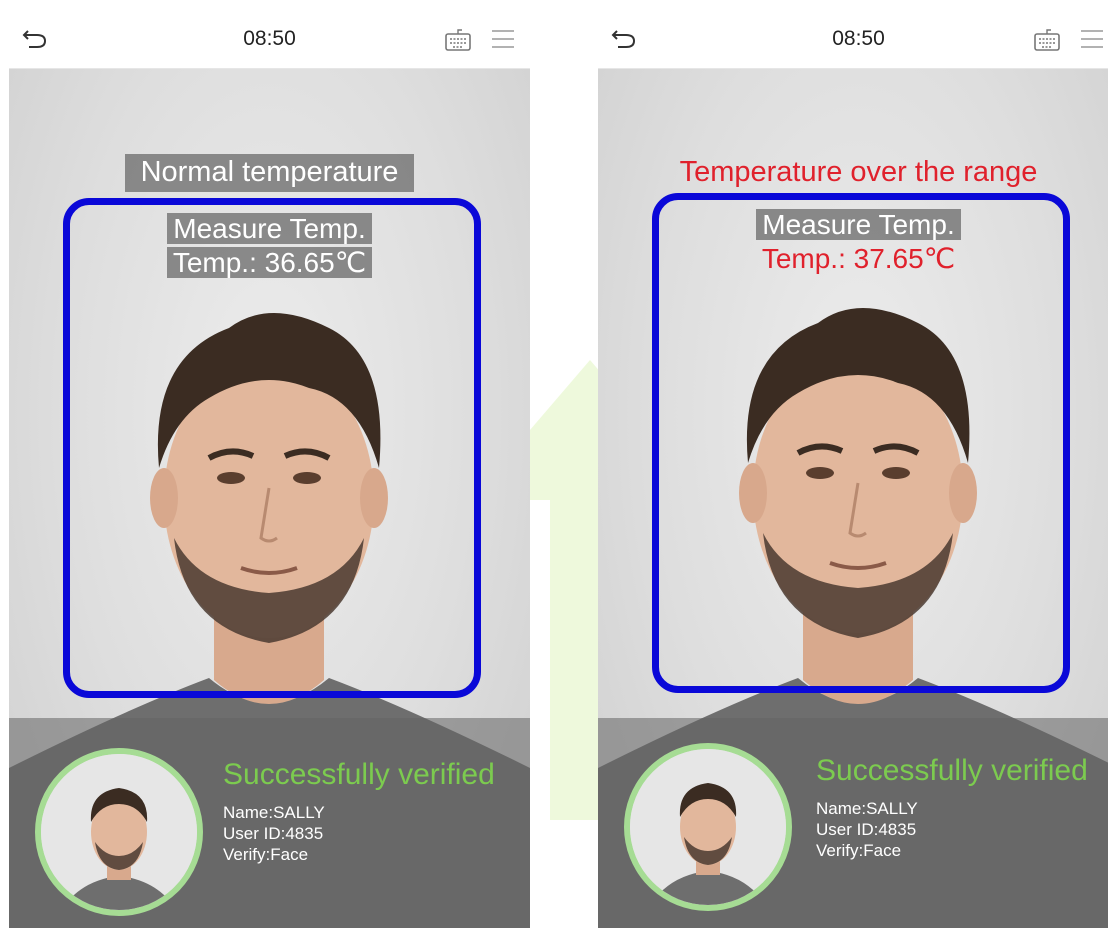 This screenshot has width=1108, height=928. Describe the element at coordinates (858, 258) in the screenshot. I see `temperature-reading: Temp.: 37.65℃` at that location.